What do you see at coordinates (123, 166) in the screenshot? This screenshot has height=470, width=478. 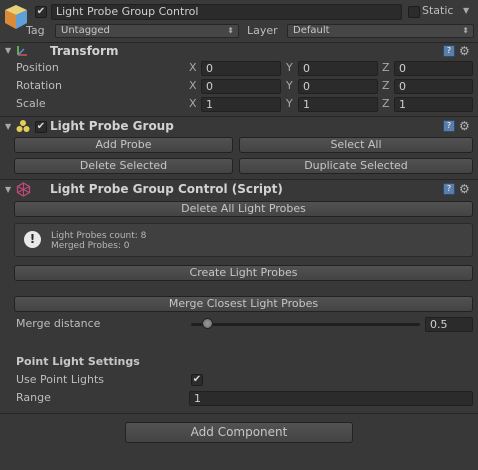 I see `delete-selected-button: Delete Selected` at bounding box center [123, 166].